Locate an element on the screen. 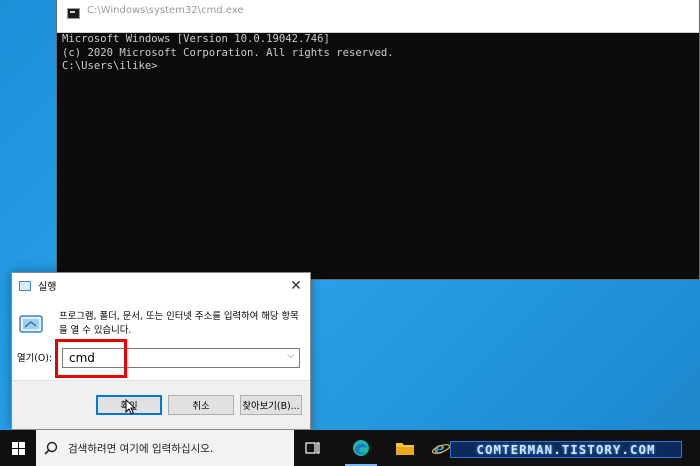  start-button is located at coordinates (18, 448).